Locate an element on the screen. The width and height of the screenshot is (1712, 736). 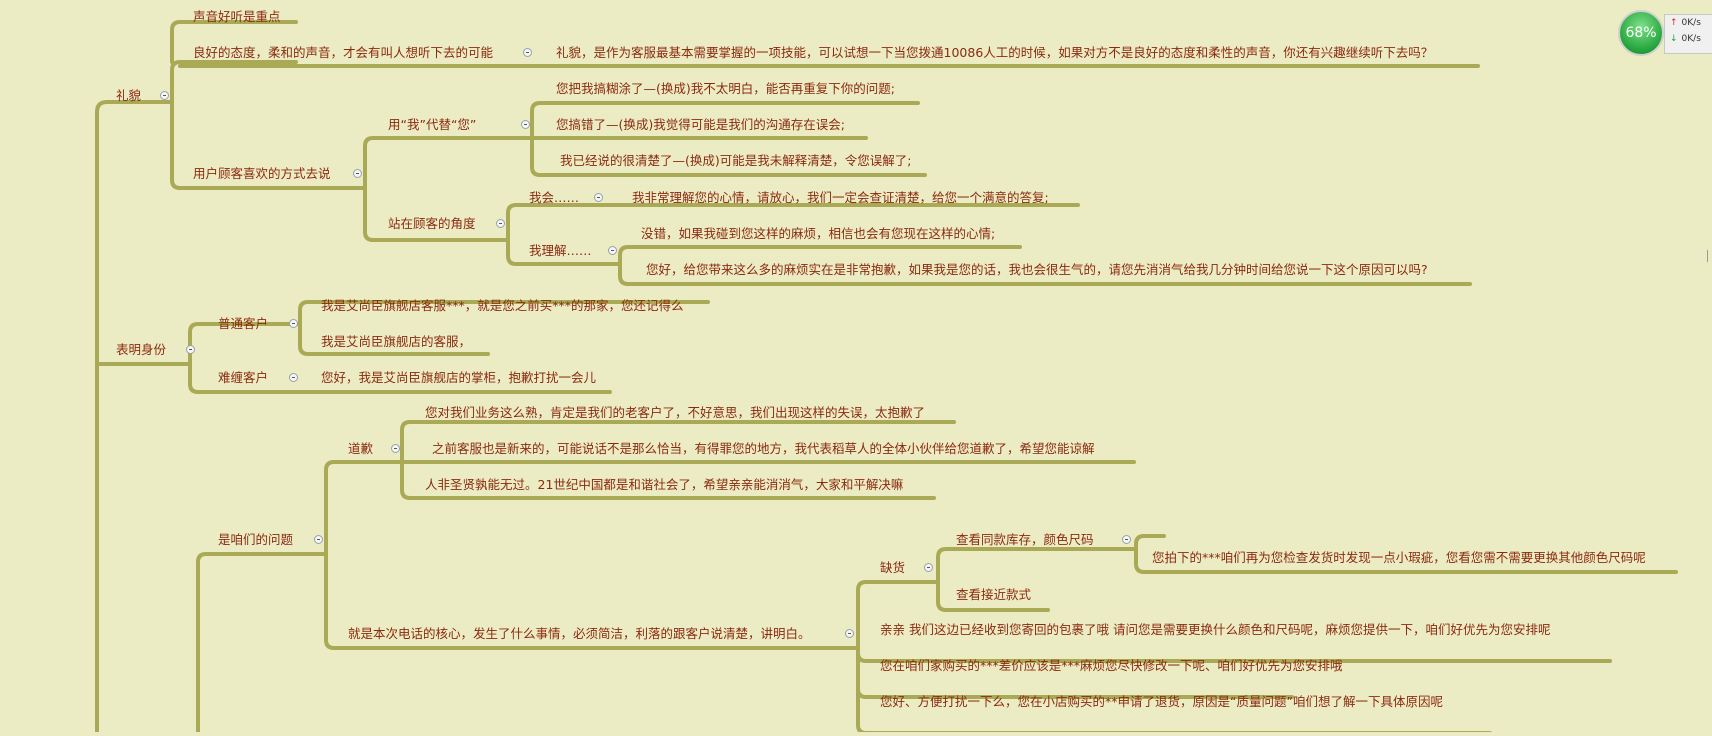
node-good-attitude: 良好的态度，柔和的声音，才会有叫人想听下去的可能 is located at coordinates (343, 53).